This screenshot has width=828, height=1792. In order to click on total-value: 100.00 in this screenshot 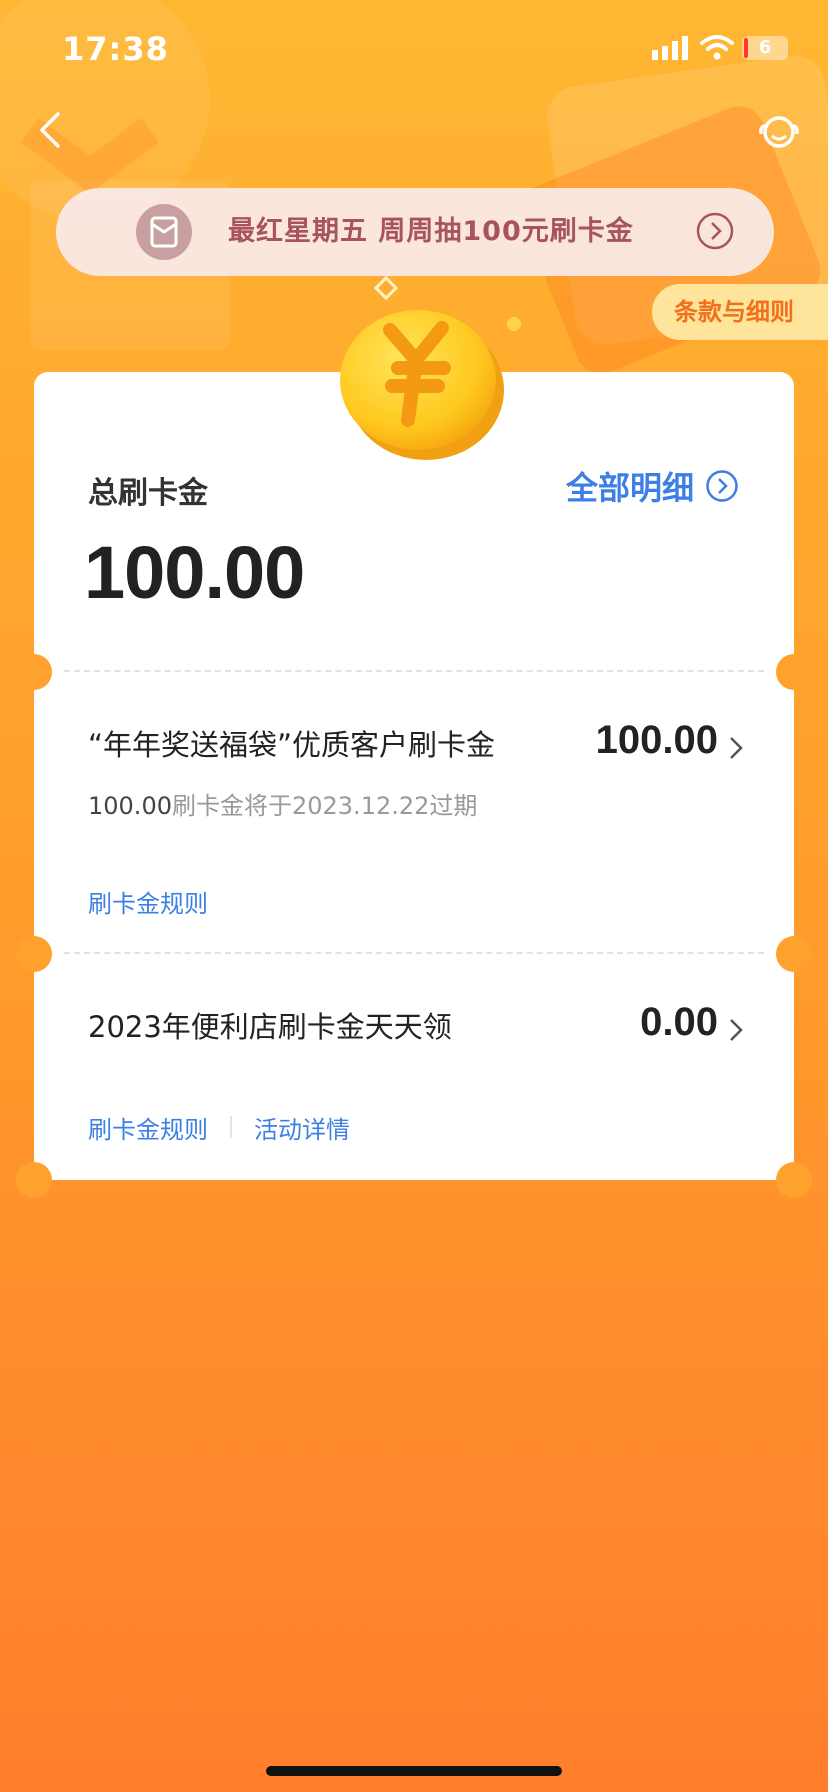, I will do `click(194, 572)`.